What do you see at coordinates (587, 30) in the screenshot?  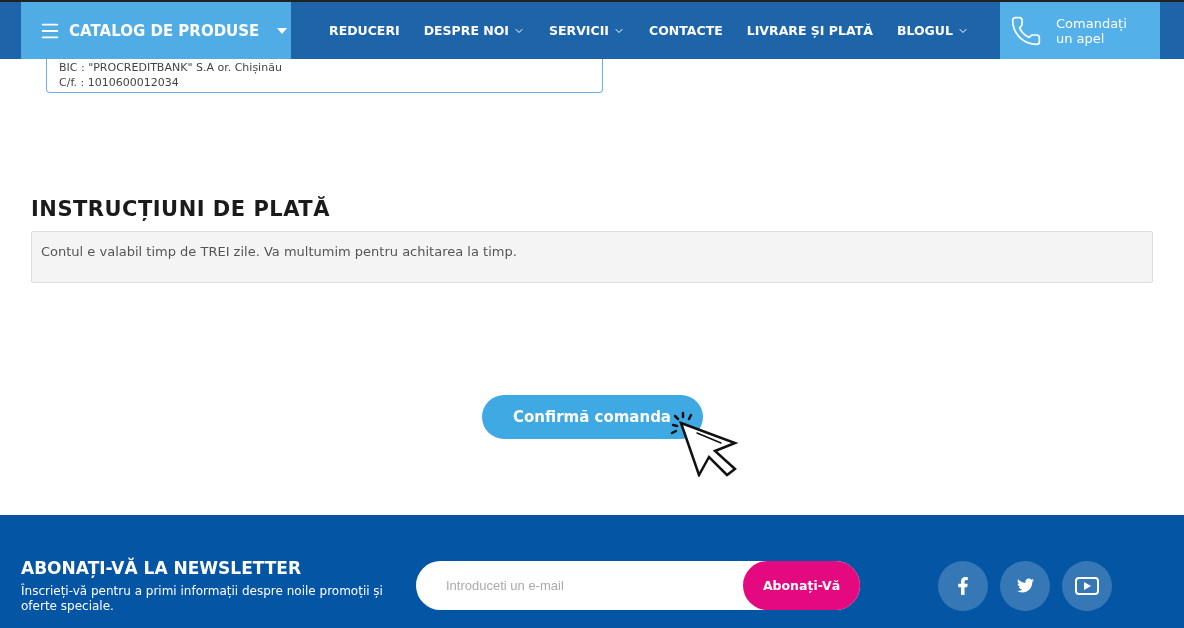 I see `nav-link: SERVICII` at bounding box center [587, 30].